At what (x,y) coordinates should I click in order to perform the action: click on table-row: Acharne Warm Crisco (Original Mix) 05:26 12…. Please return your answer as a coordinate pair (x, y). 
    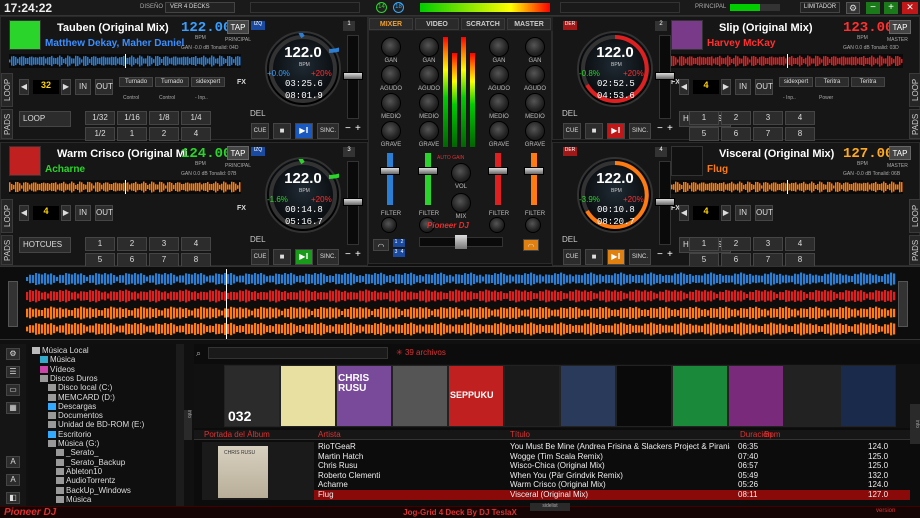
    Looking at the image, I should click on (612, 485).